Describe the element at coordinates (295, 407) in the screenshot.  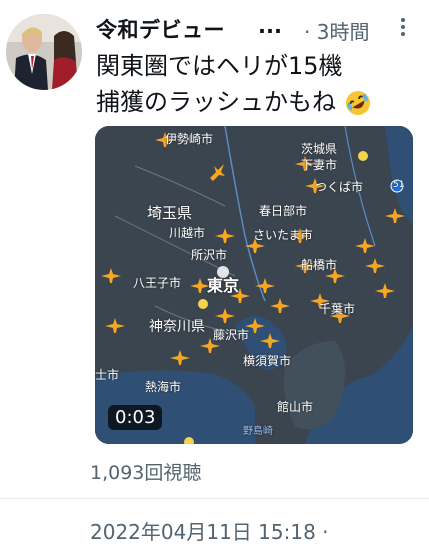
I see `map-label: 館山市` at that location.